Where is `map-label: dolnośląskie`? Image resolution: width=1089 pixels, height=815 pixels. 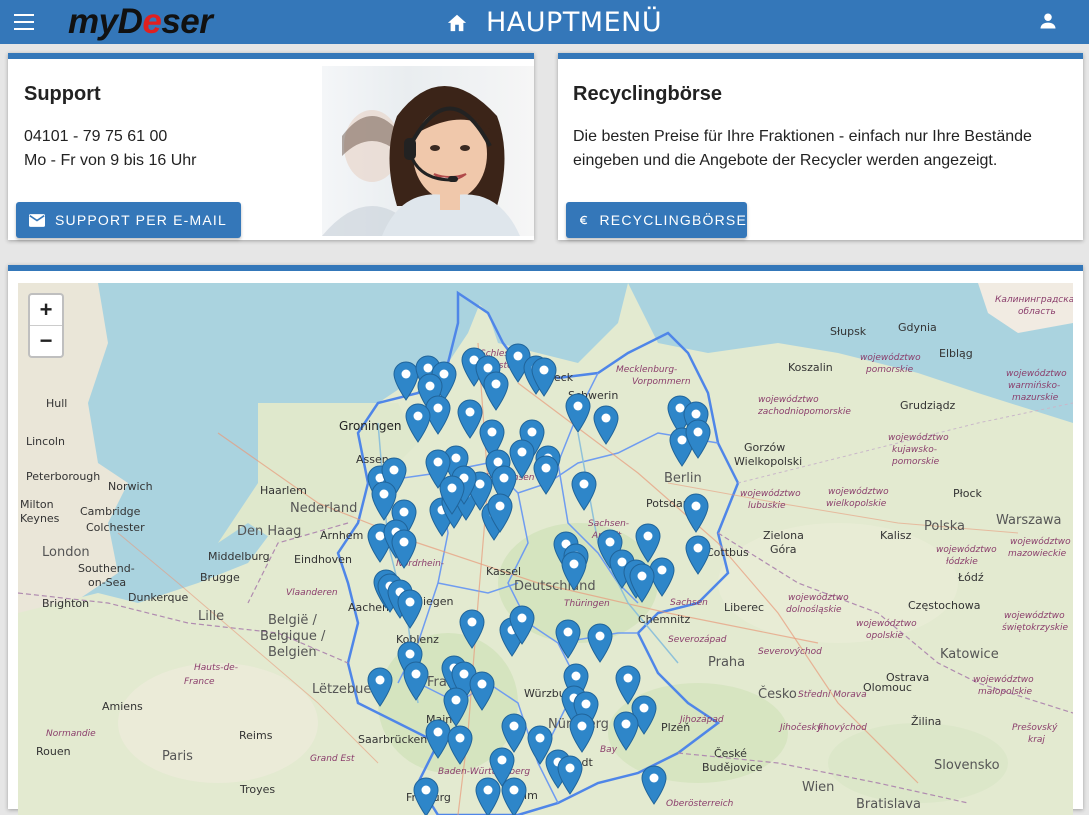
map-label: dolnośląskie is located at coordinates (814, 610).